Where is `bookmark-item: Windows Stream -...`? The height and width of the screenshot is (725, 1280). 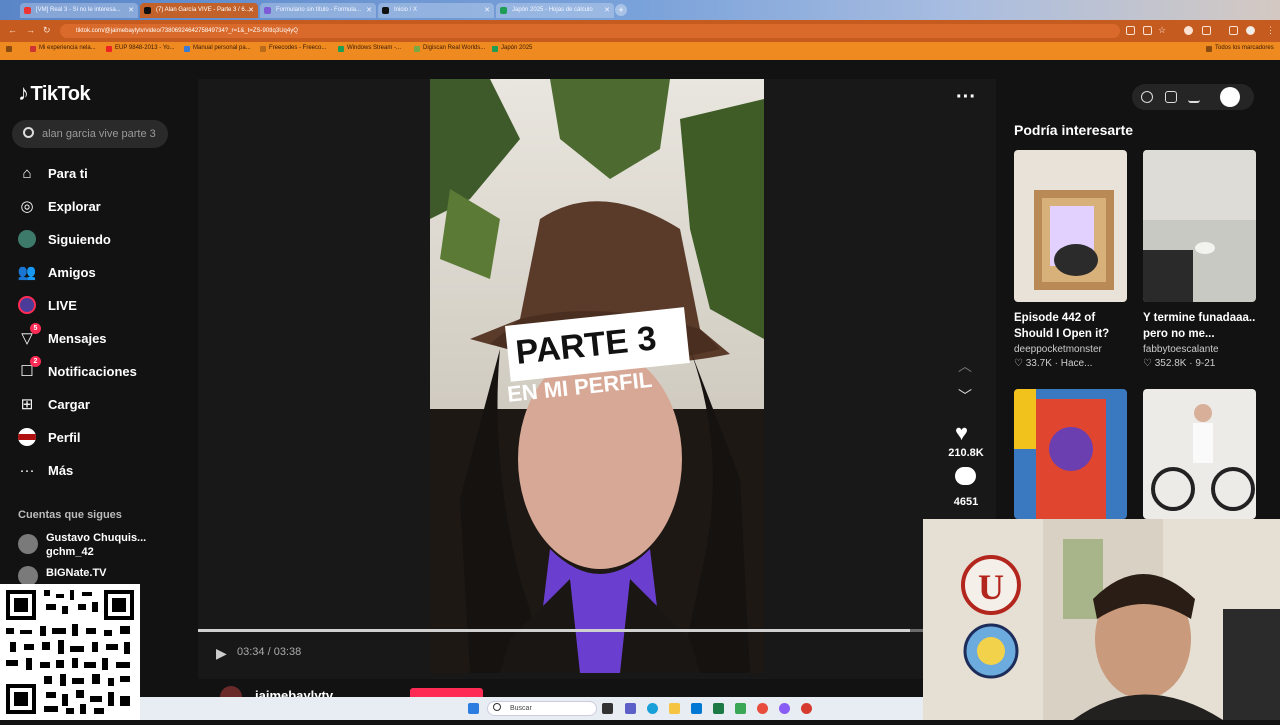
bookmark-item: Windows Stream -... is located at coordinates (369, 48).